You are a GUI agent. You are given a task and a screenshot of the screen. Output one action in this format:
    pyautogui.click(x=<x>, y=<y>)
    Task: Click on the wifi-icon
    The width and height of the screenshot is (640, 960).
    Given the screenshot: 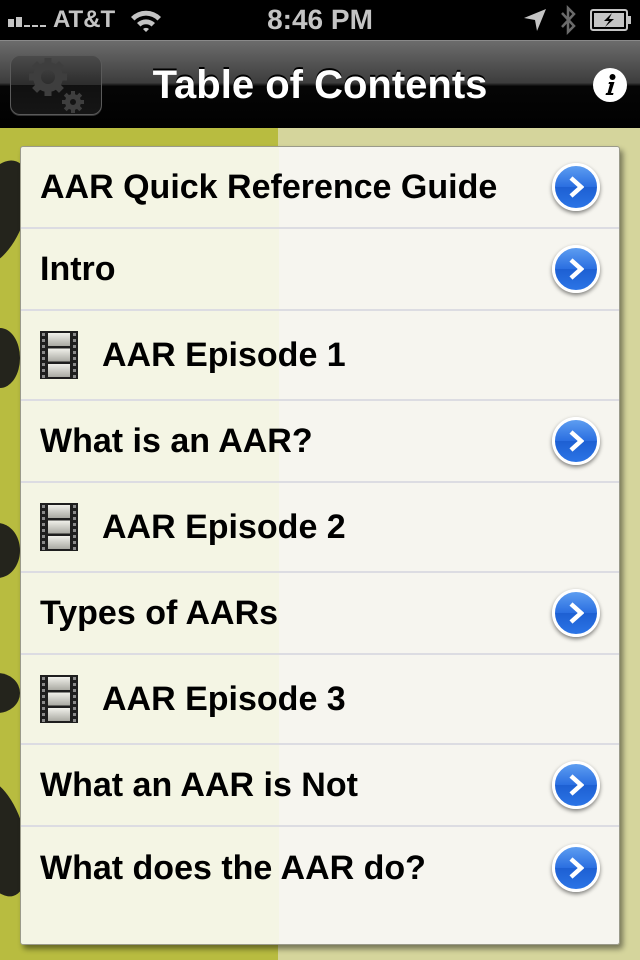 What is the action you would take?
    pyautogui.click(x=146, y=20)
    